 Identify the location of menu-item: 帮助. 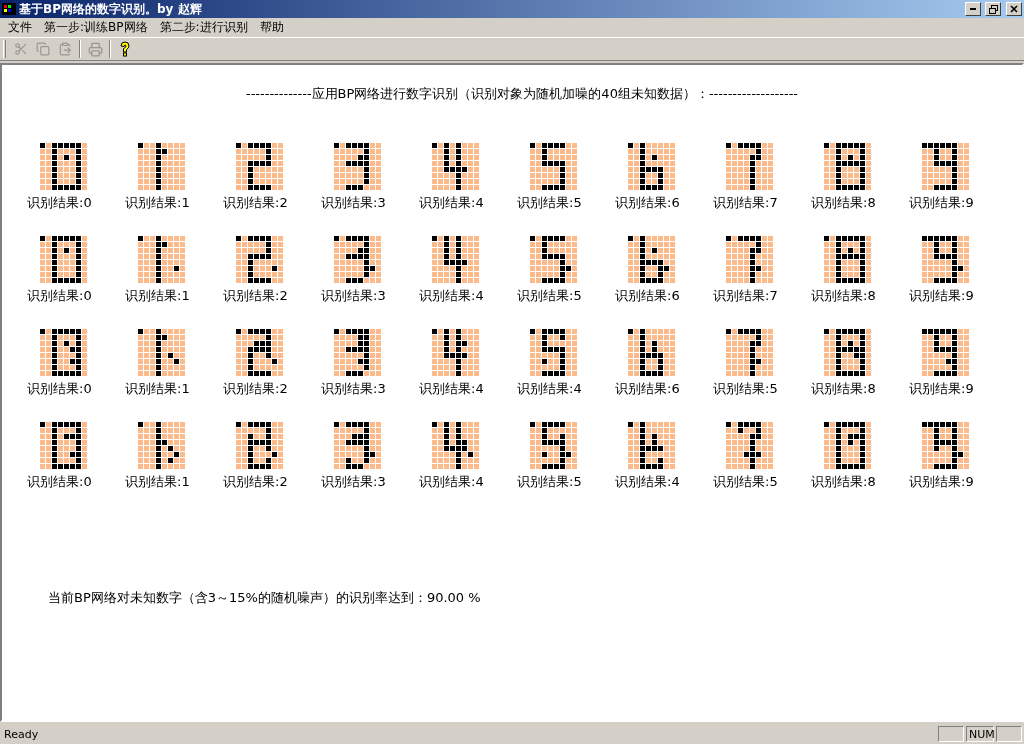
(271, 27).